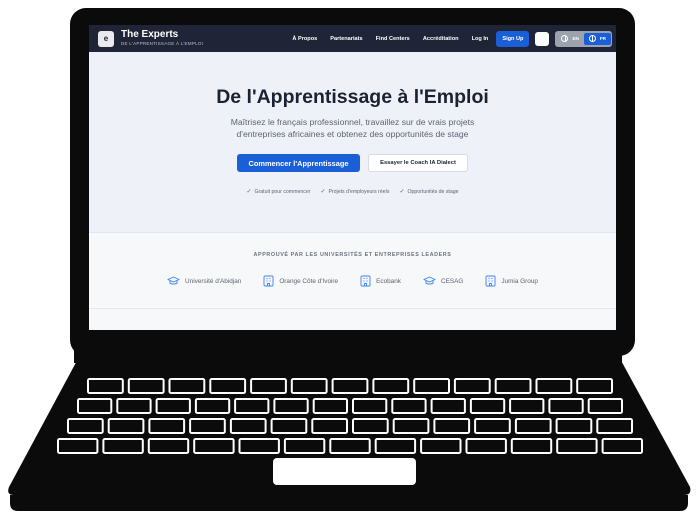 The image size is (699, 517). What do you see at coordinates (569, 39) in the screenshot?
I see `lang-en-button: EN` at bounding box center [569, 39].